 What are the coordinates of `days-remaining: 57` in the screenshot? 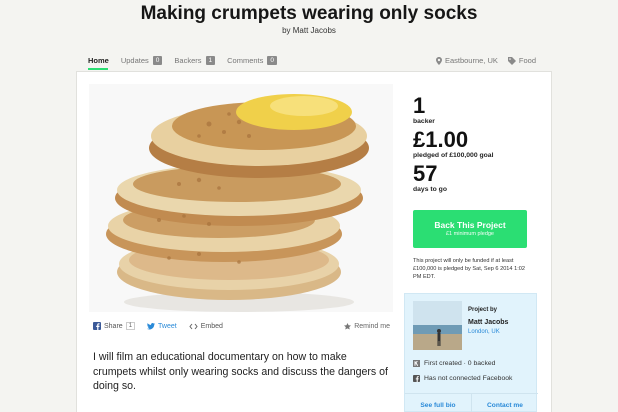 It's located at (425, 173).